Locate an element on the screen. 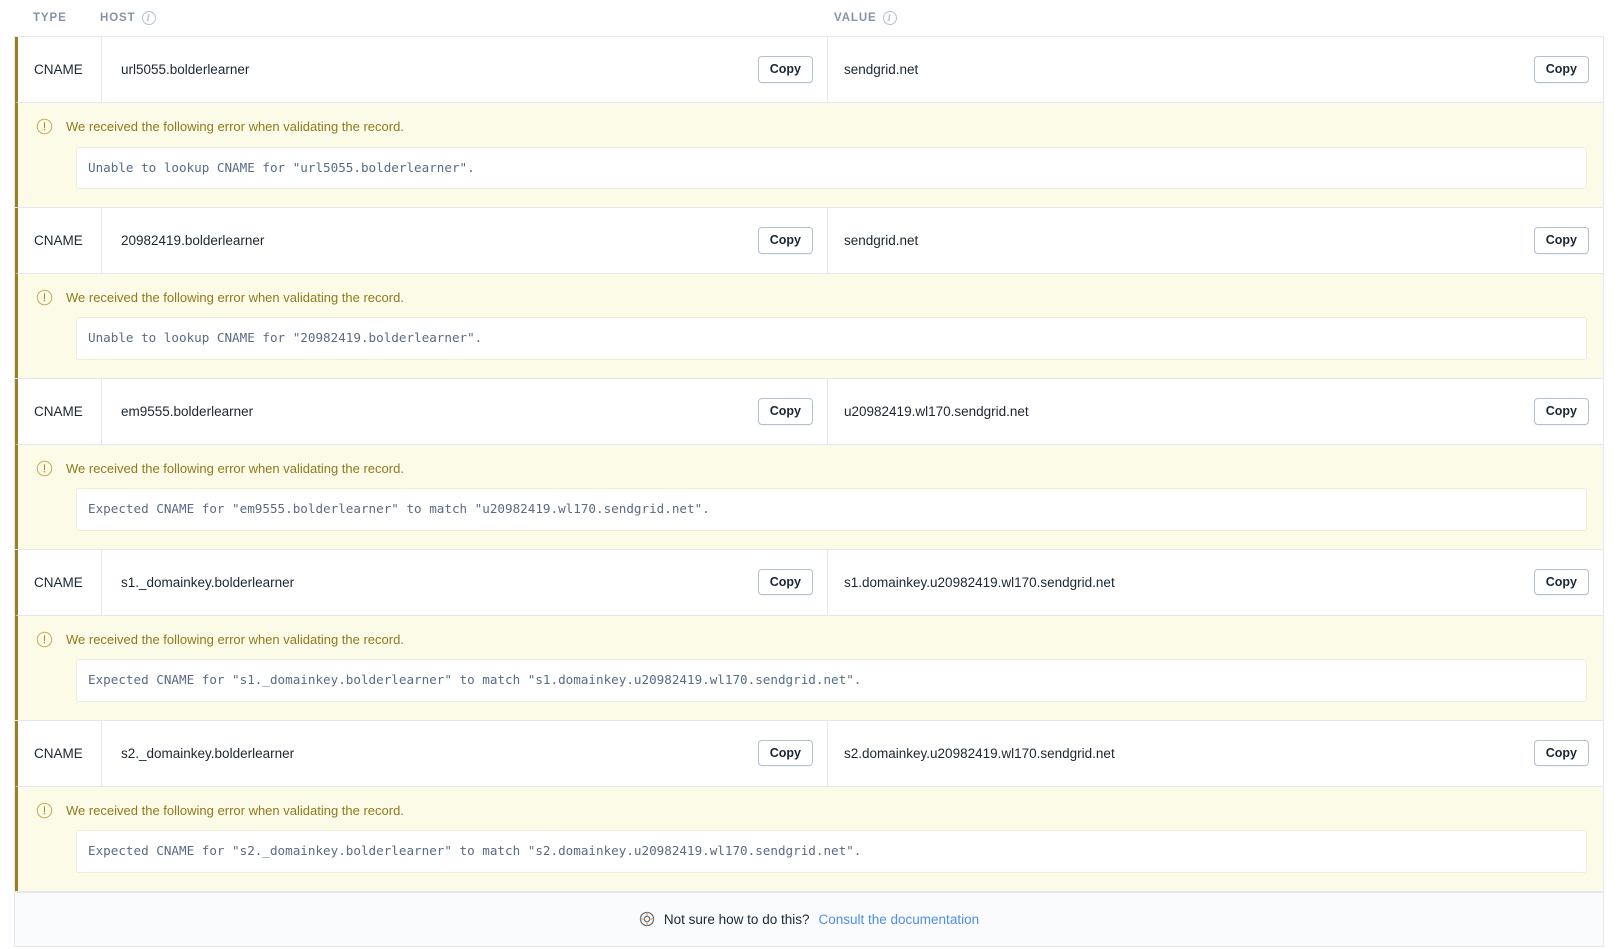 This screenshot has width=1618, height=949. record-host-value: s2._domainkey.bolderlearner is located at coordinates (208, 753).